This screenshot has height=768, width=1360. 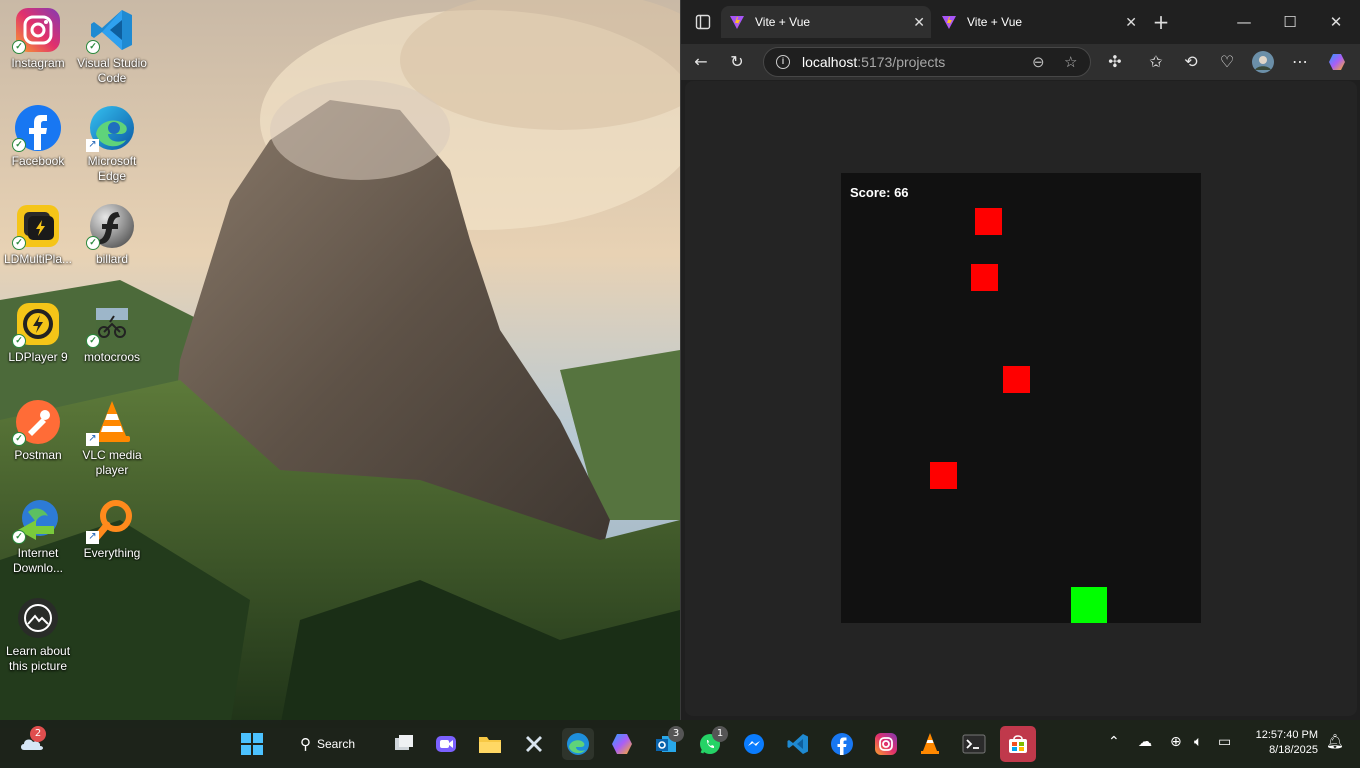 What do you see at coordinates (842, 744) in the screenshot?
I see `facebook-taskbar-icon` at bounding box center [842, 744].